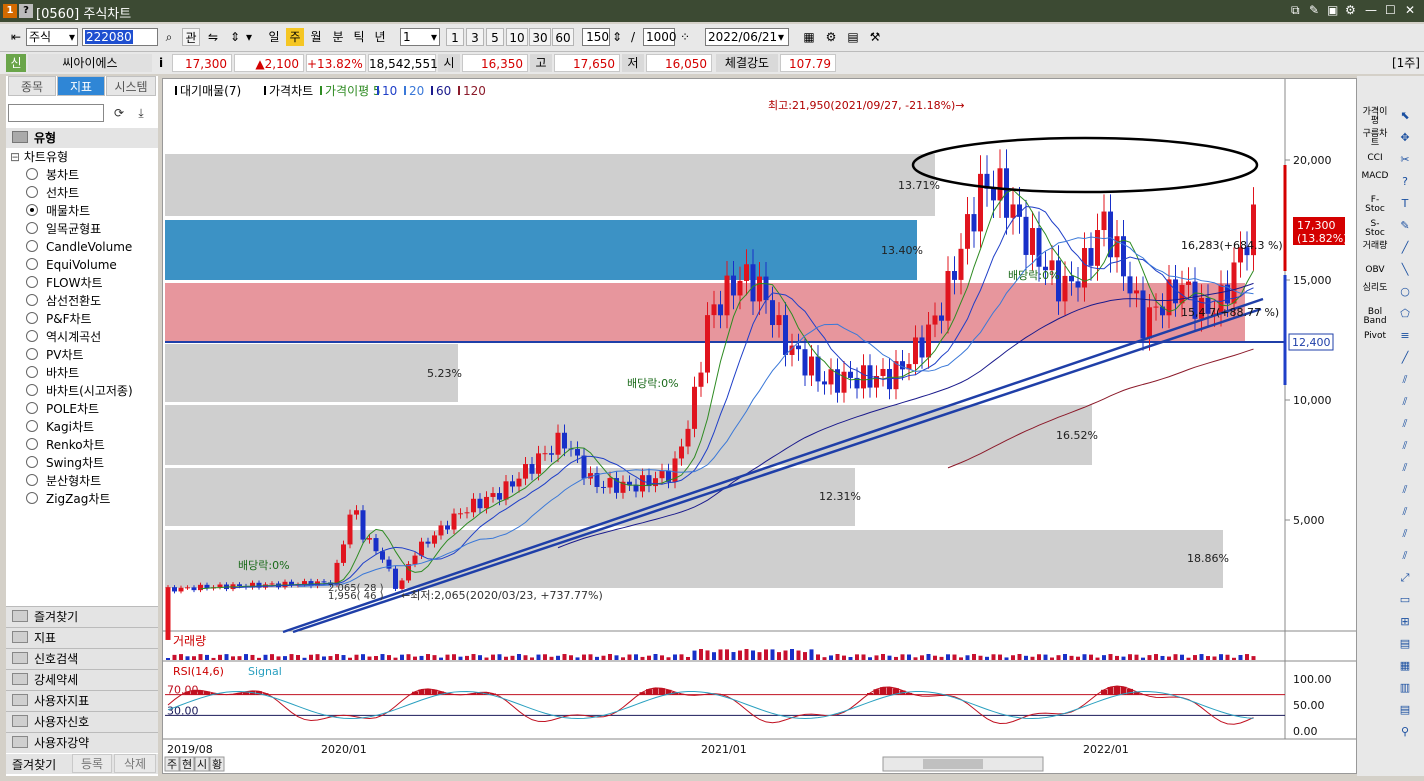 Image resolution: width=1424 pixels, height=781 pixels. Describe the element at coordinates (161, 63) in the screenshot. I see `info-icon: i` at that location.